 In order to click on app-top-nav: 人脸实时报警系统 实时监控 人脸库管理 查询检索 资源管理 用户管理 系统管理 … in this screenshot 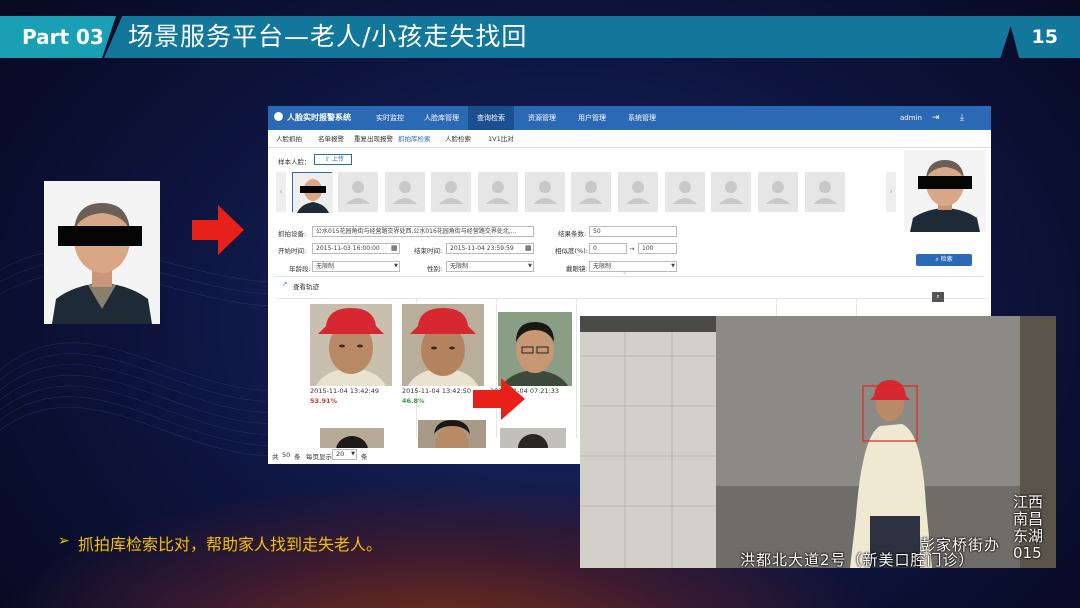, I will do `click(629, 118)`.